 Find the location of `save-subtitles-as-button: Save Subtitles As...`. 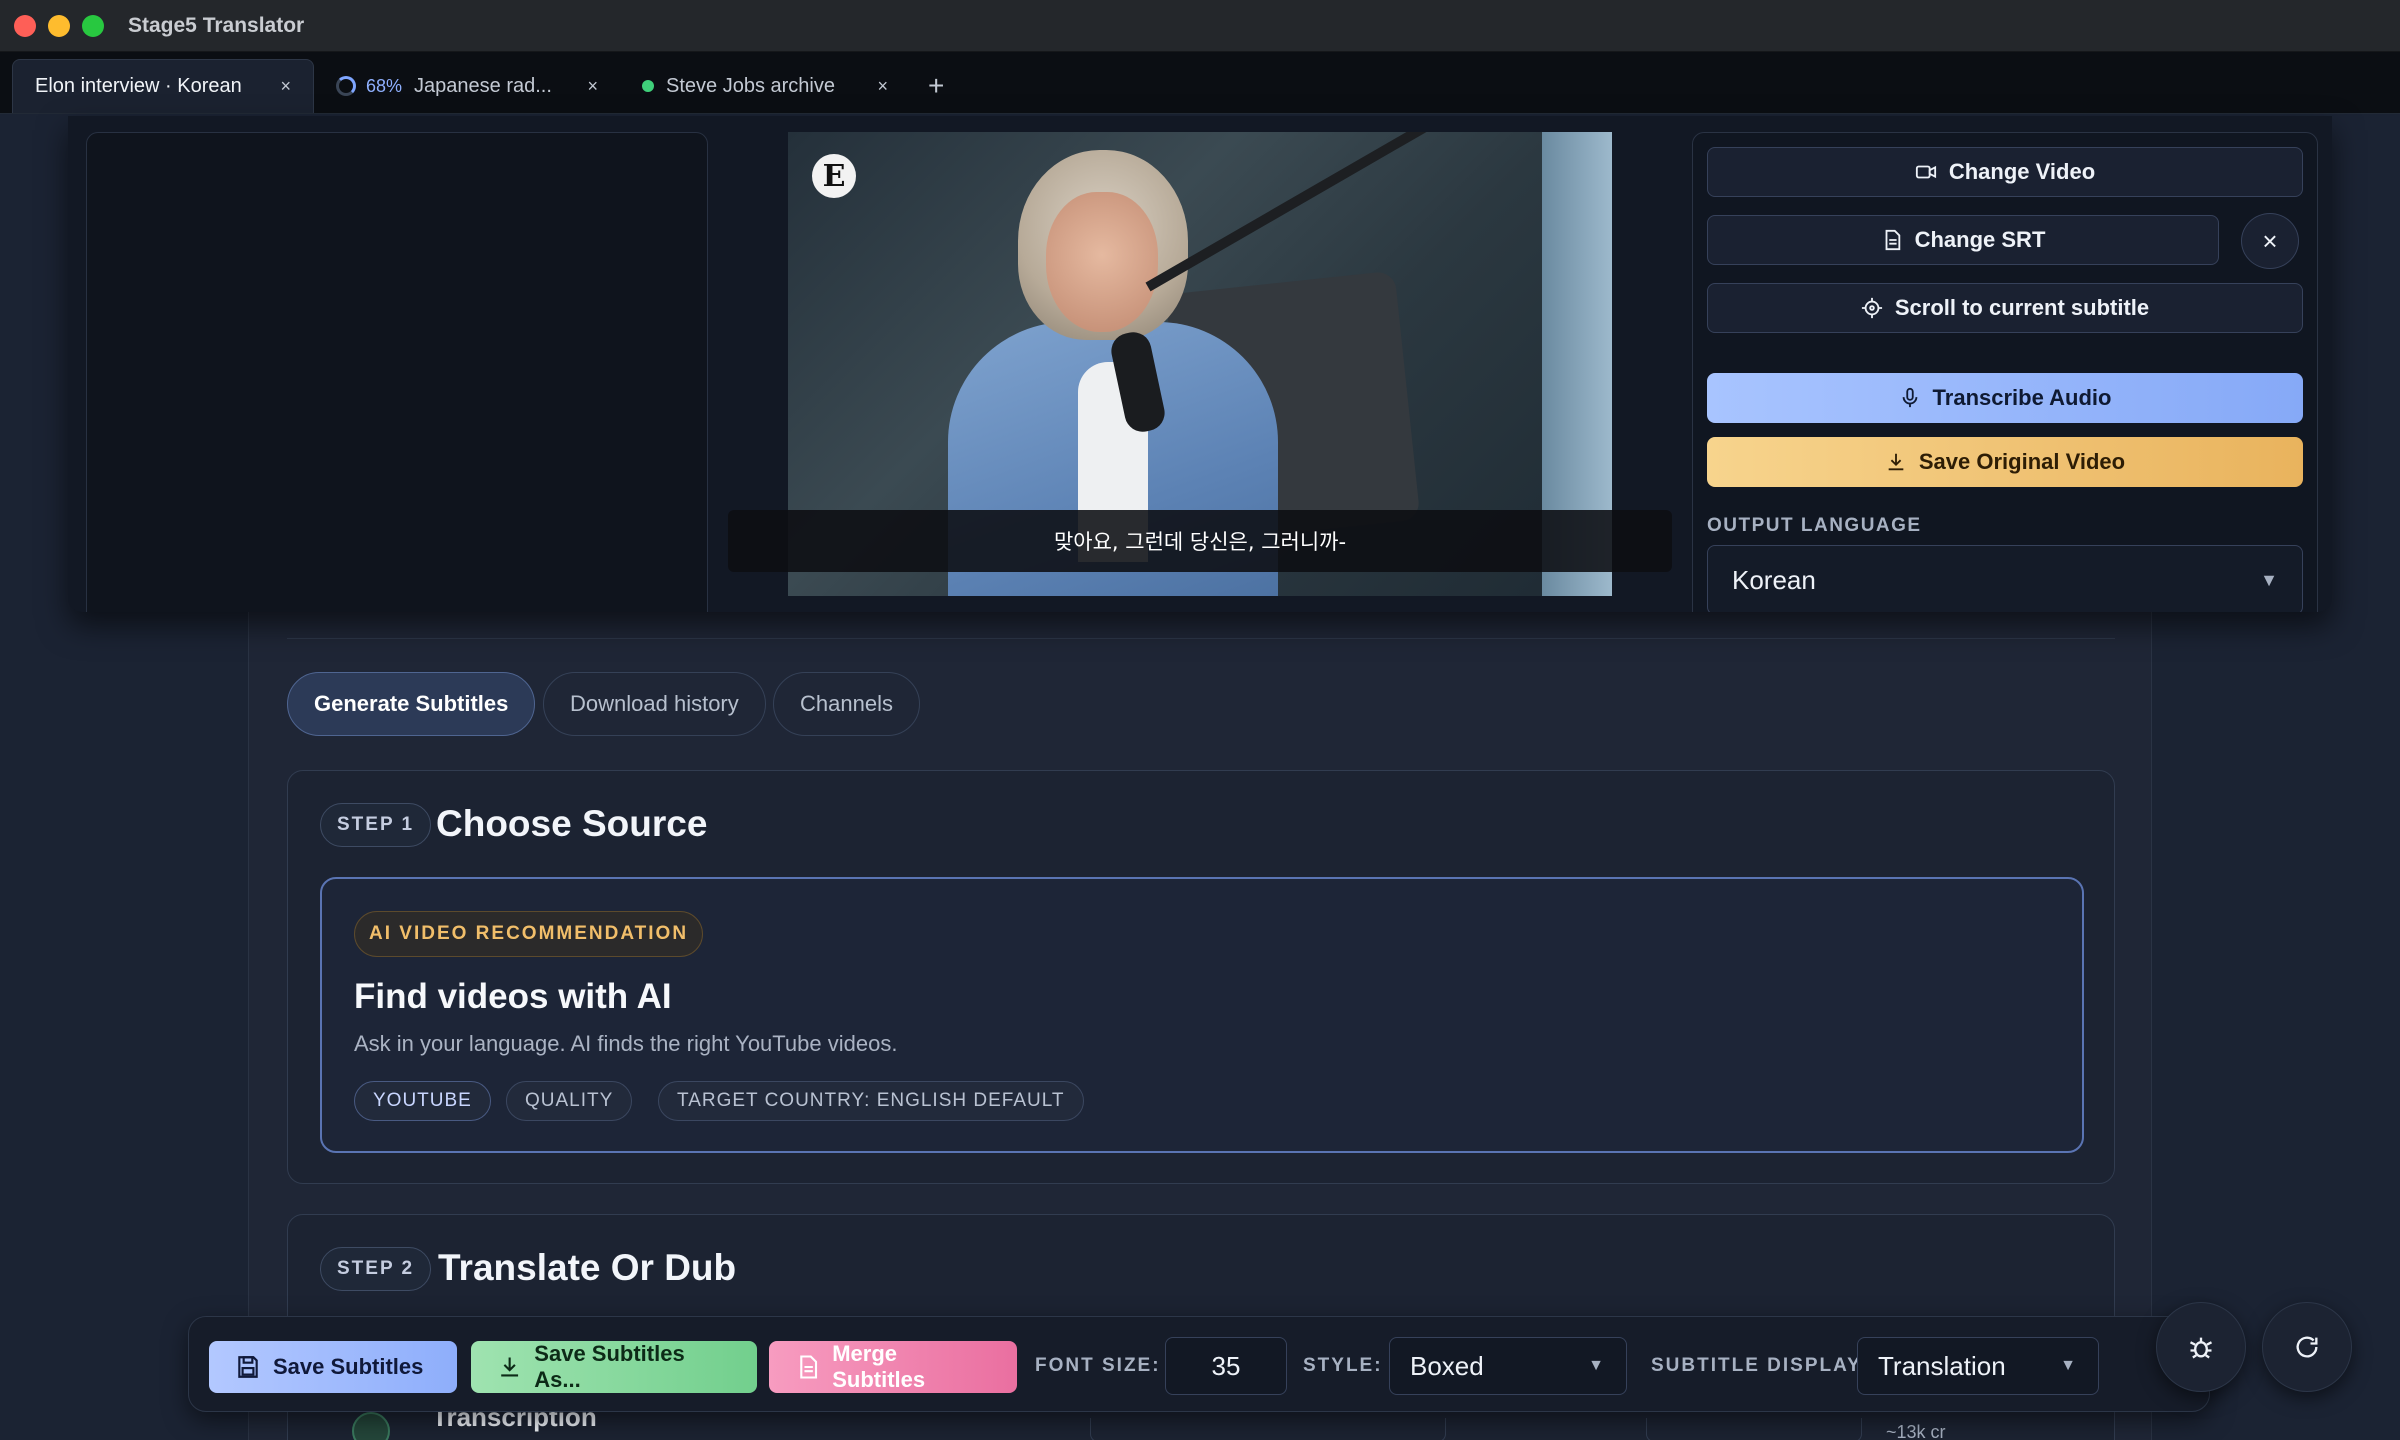

save-subtitles-as-button: Save Subtitles As... is located at coordinates (614, 1367).